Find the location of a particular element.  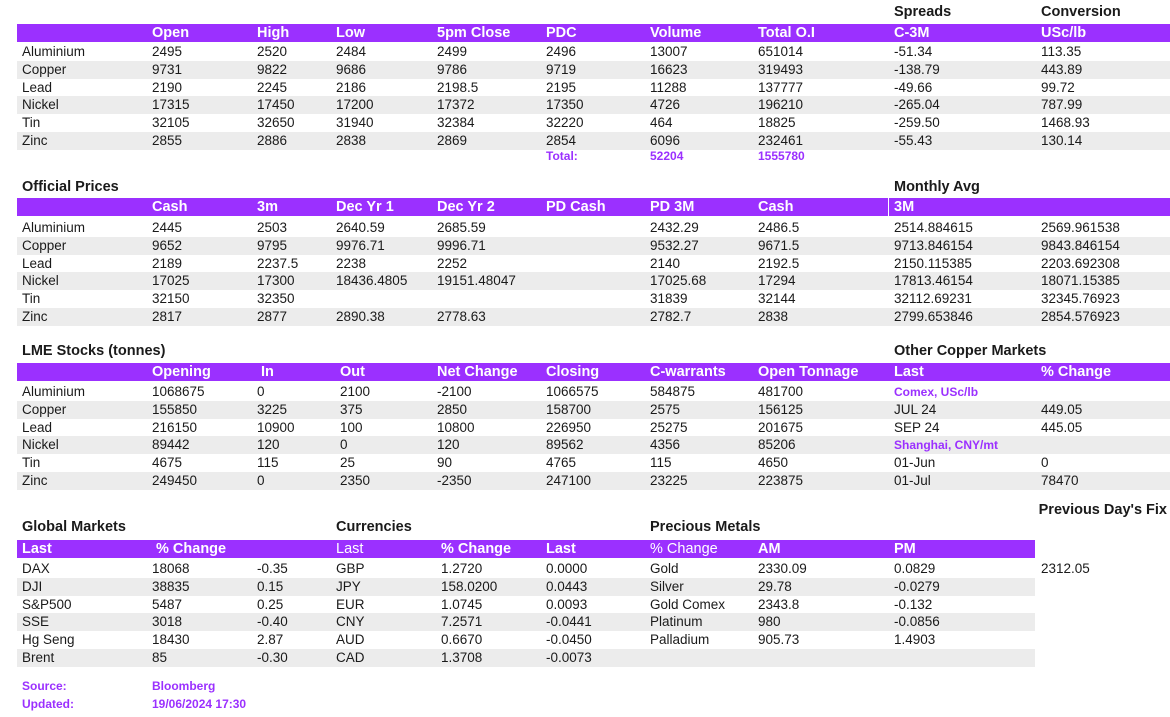

col-cash: Cash is located at coordinates (170, 207).